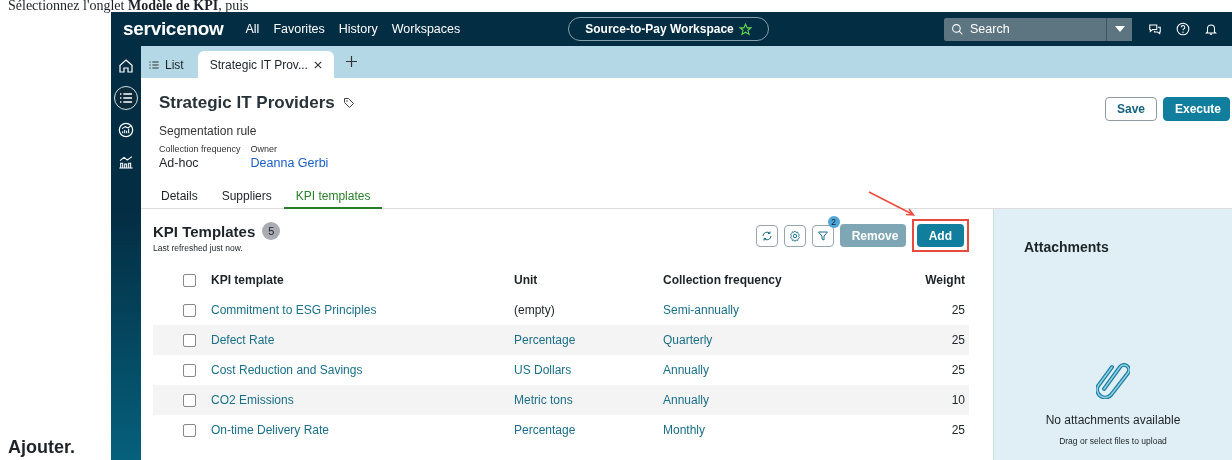 Image resolution: width=1232 pixels, height=460 pixels. I want to click on filter-icon, so click(822, 235).